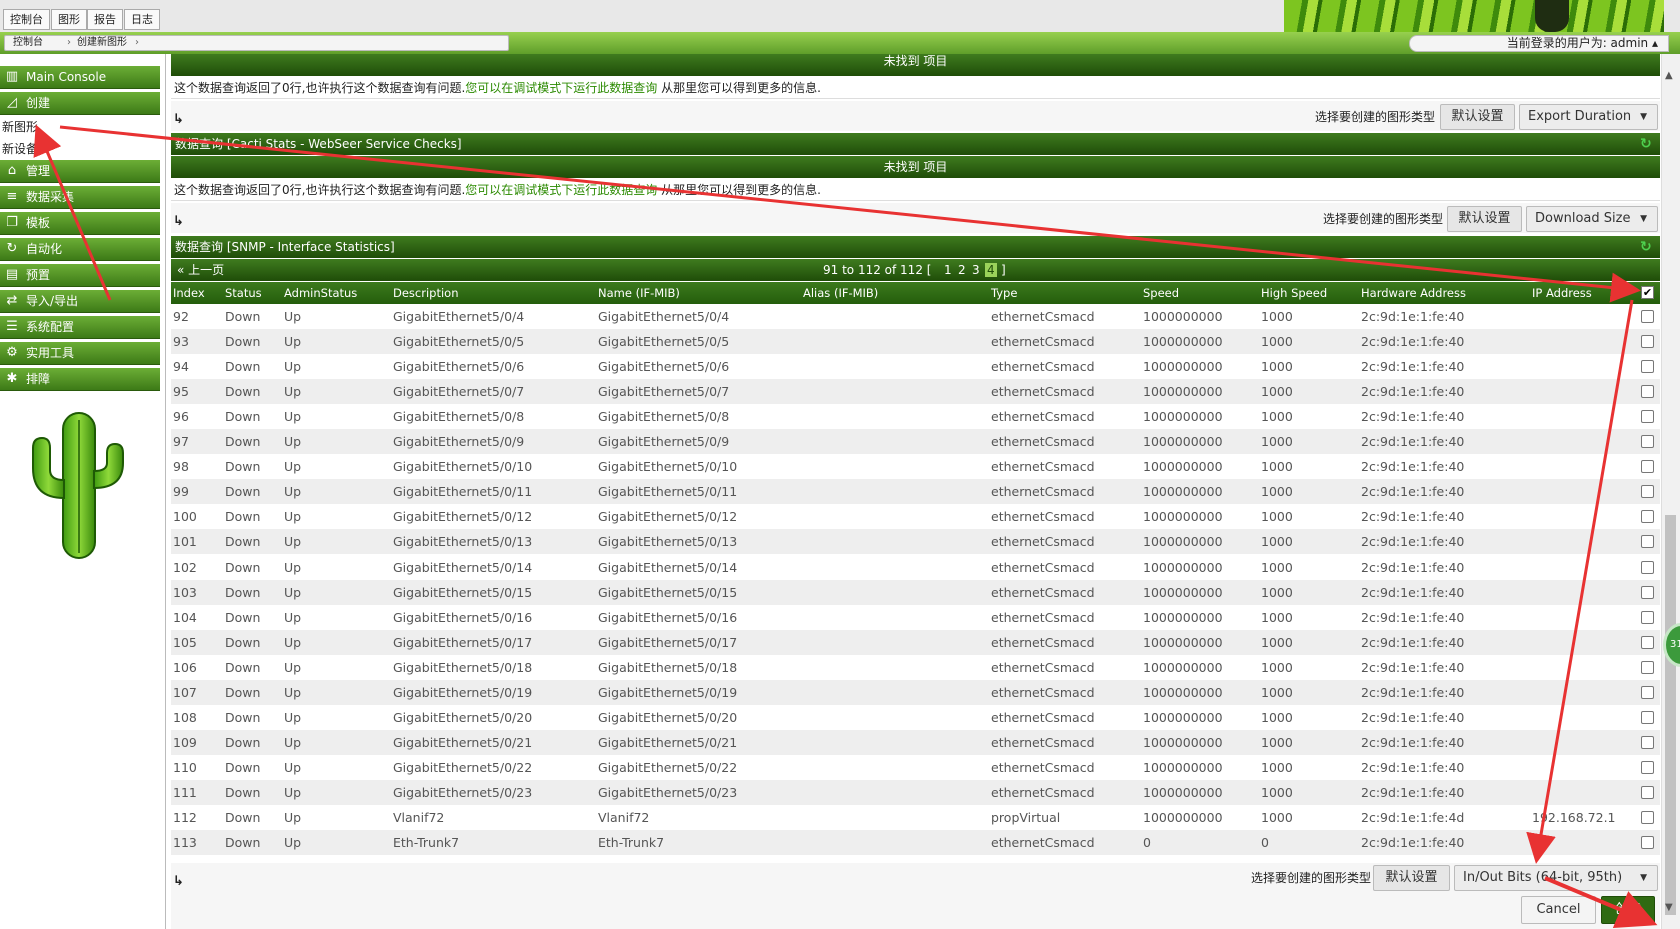  Describe the element at coordinates (840, 293) in the screenshot. I see `col-alias: Alias (IF-MIB)` at that location.